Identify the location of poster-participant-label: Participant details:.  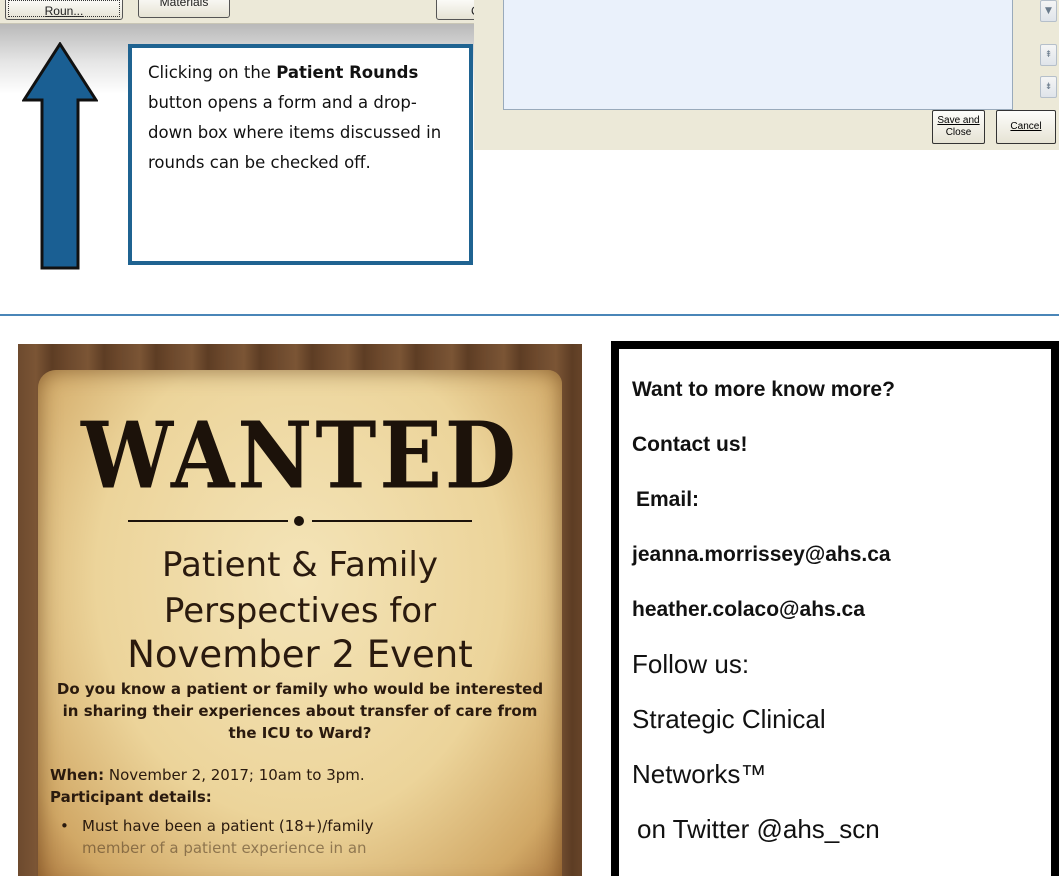
(131, 797).